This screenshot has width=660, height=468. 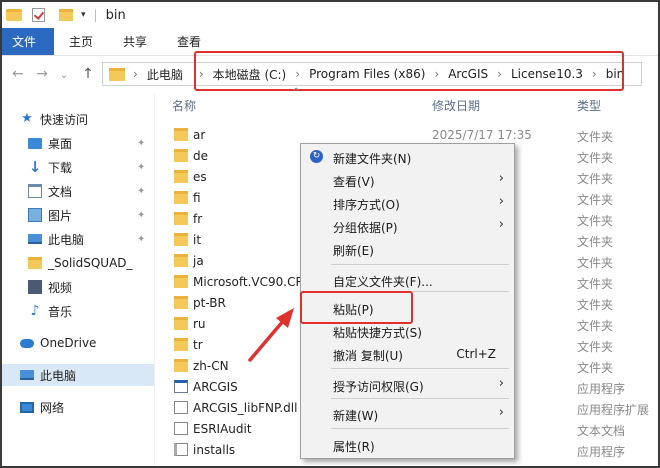 What do you see at coordinates (35, 143) in the screenshot?
I see `desktop-icon` at bounding box center [35, 143].